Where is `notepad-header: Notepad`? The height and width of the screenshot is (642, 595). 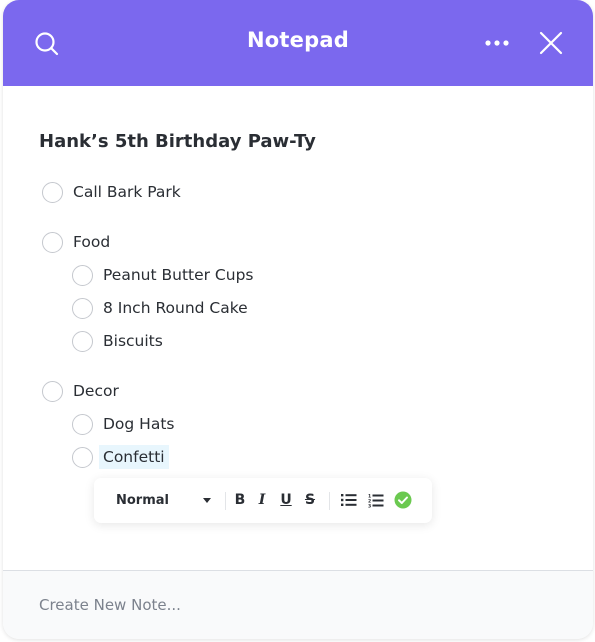
notepad-header: Notepad is located at coordinates (298, 43).